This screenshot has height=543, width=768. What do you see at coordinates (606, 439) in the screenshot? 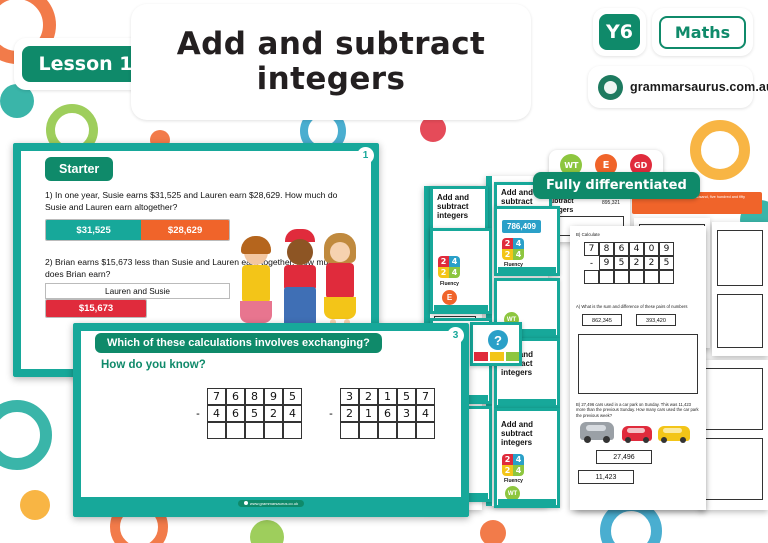
I see `car-illustration-grey-wheel` at bounding box center [606, 439].